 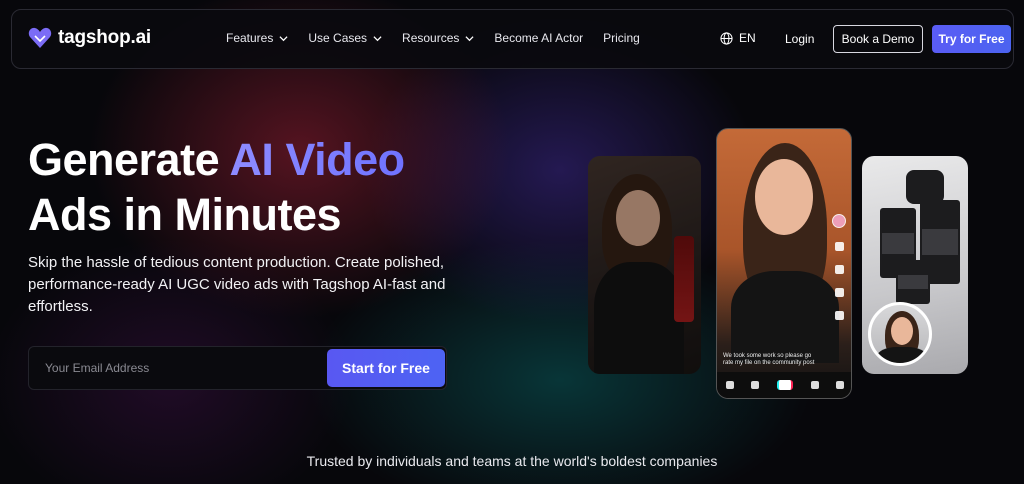 I want to click on menu-item-pricing: Pricing, so click(x=621, y=38).